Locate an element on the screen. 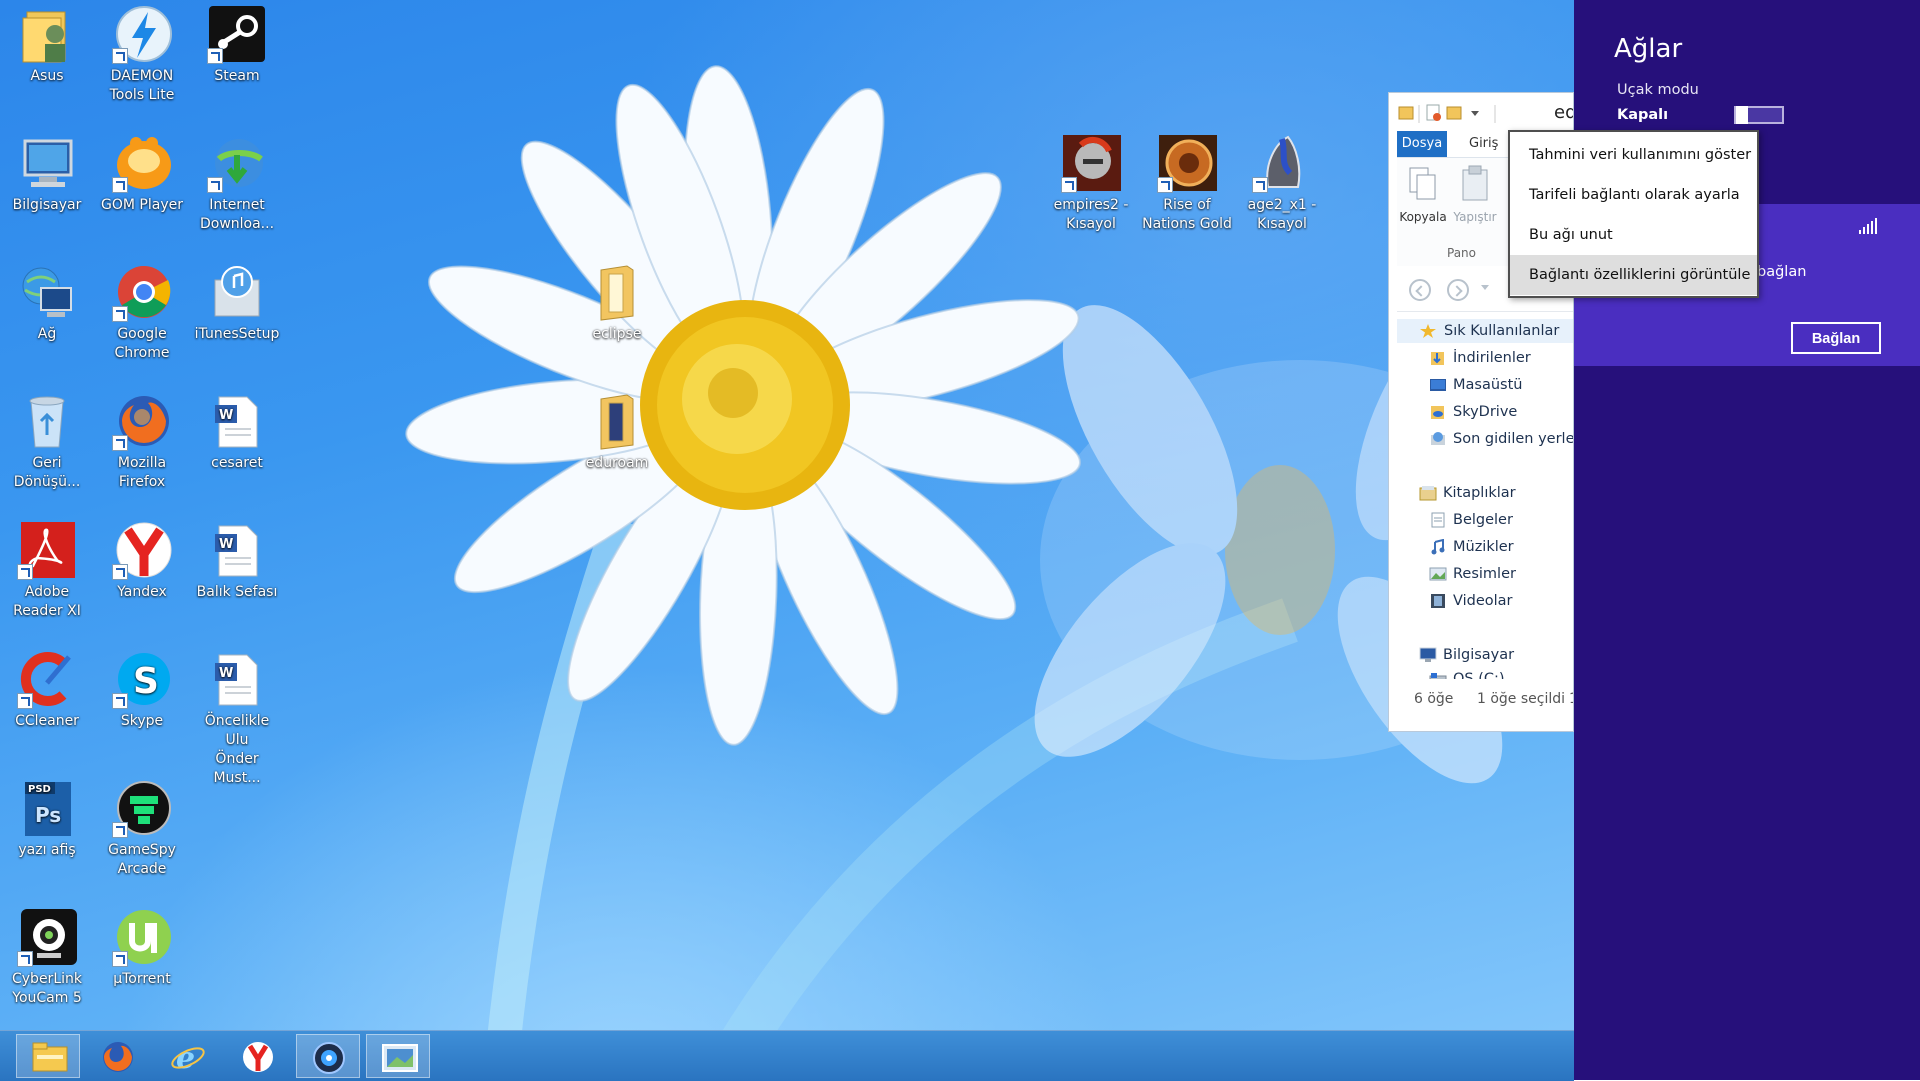 This screenshot has width=1920, height=1081. svg-text: PSD is located at coordinates (39, 789).